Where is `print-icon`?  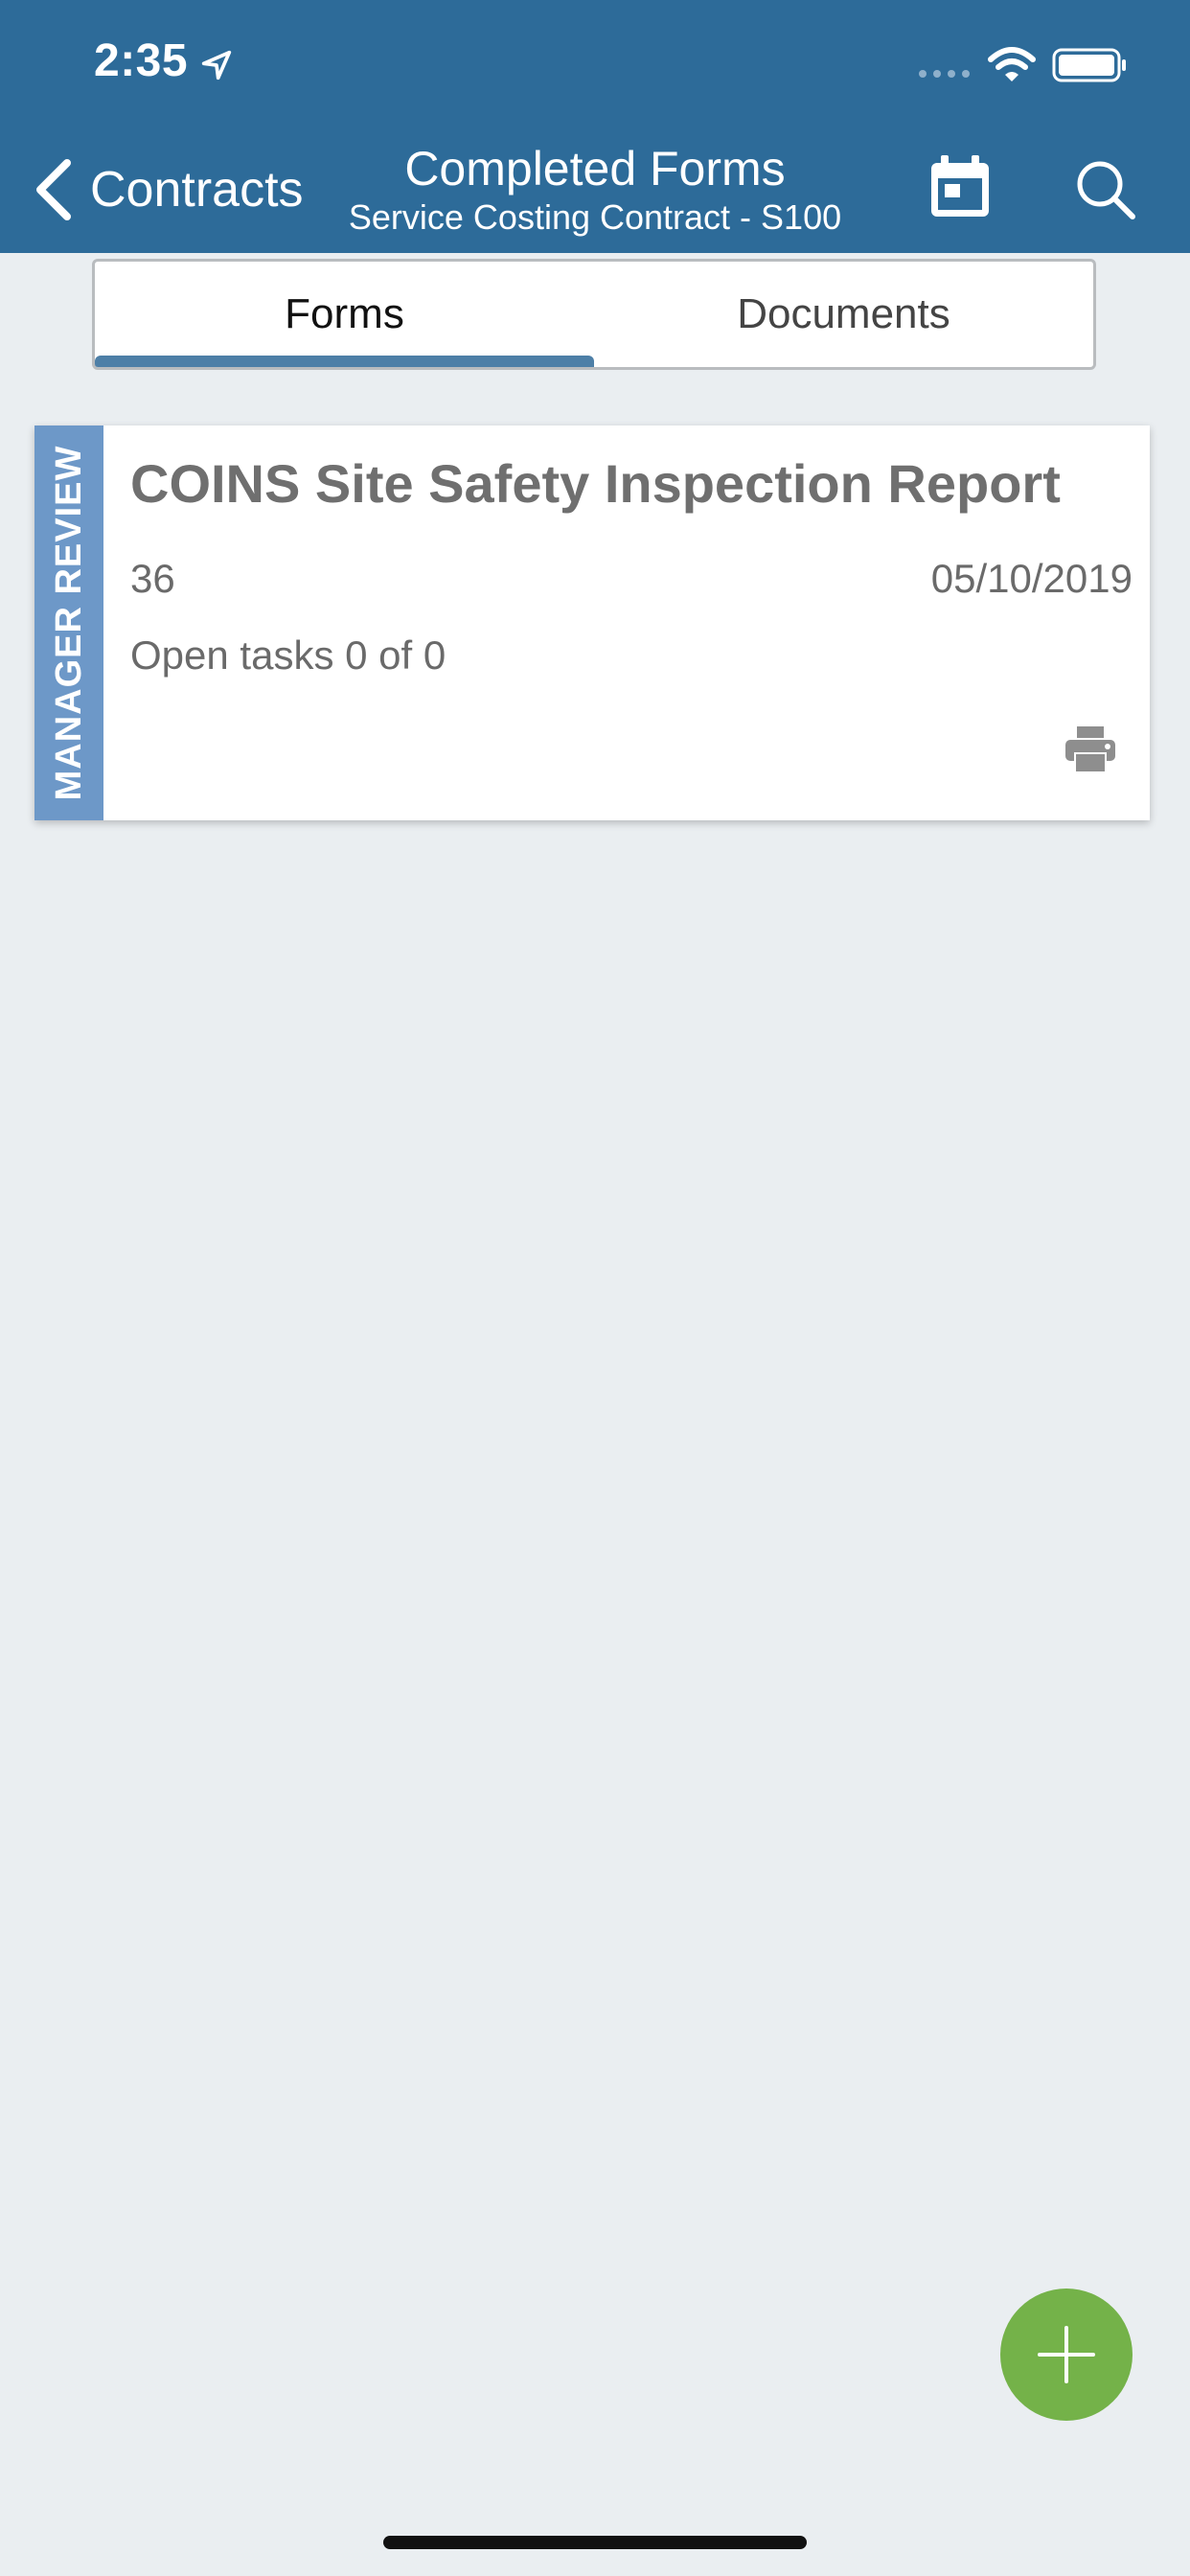
print-icon is located at coordinates (1091, 749).